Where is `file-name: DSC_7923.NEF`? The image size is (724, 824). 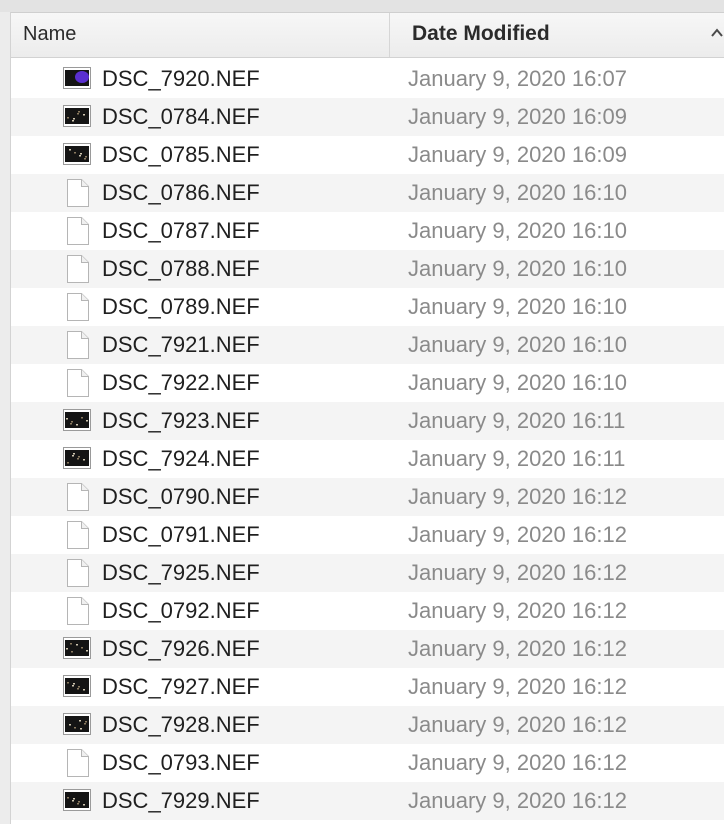
file-name: DSC_7923.NEF is located at coordinates (181, 420).